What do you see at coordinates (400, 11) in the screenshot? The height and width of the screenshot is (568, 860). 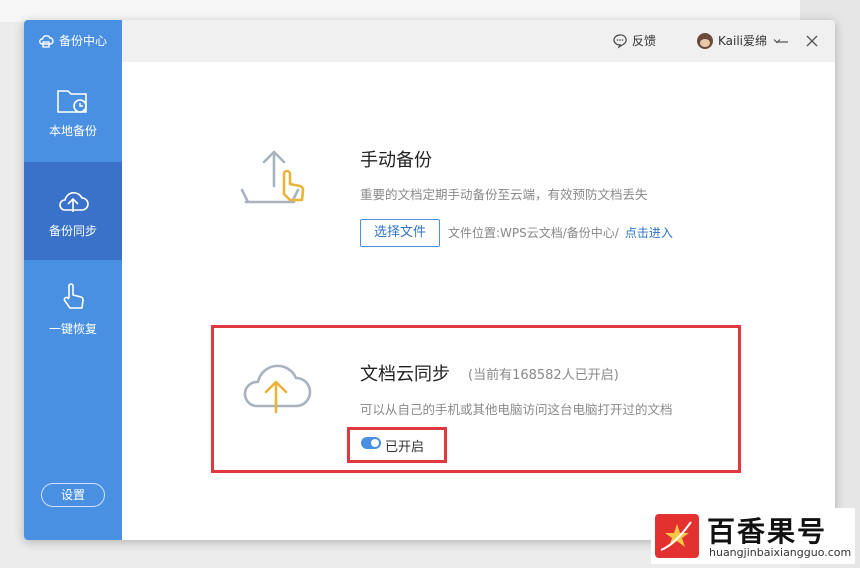 I see `background-window-strip` at bounding box center [400, 11].